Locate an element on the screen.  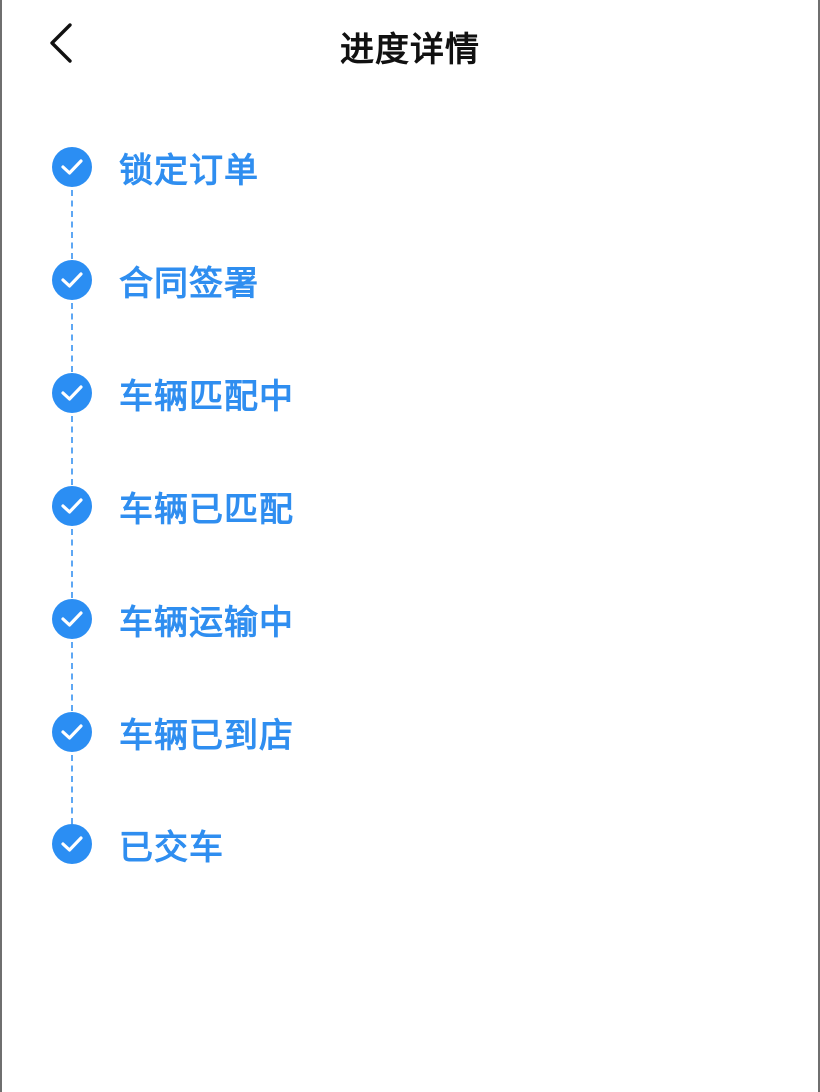
step-label: 车辆匹配中 is located at coordinates (206, 396).